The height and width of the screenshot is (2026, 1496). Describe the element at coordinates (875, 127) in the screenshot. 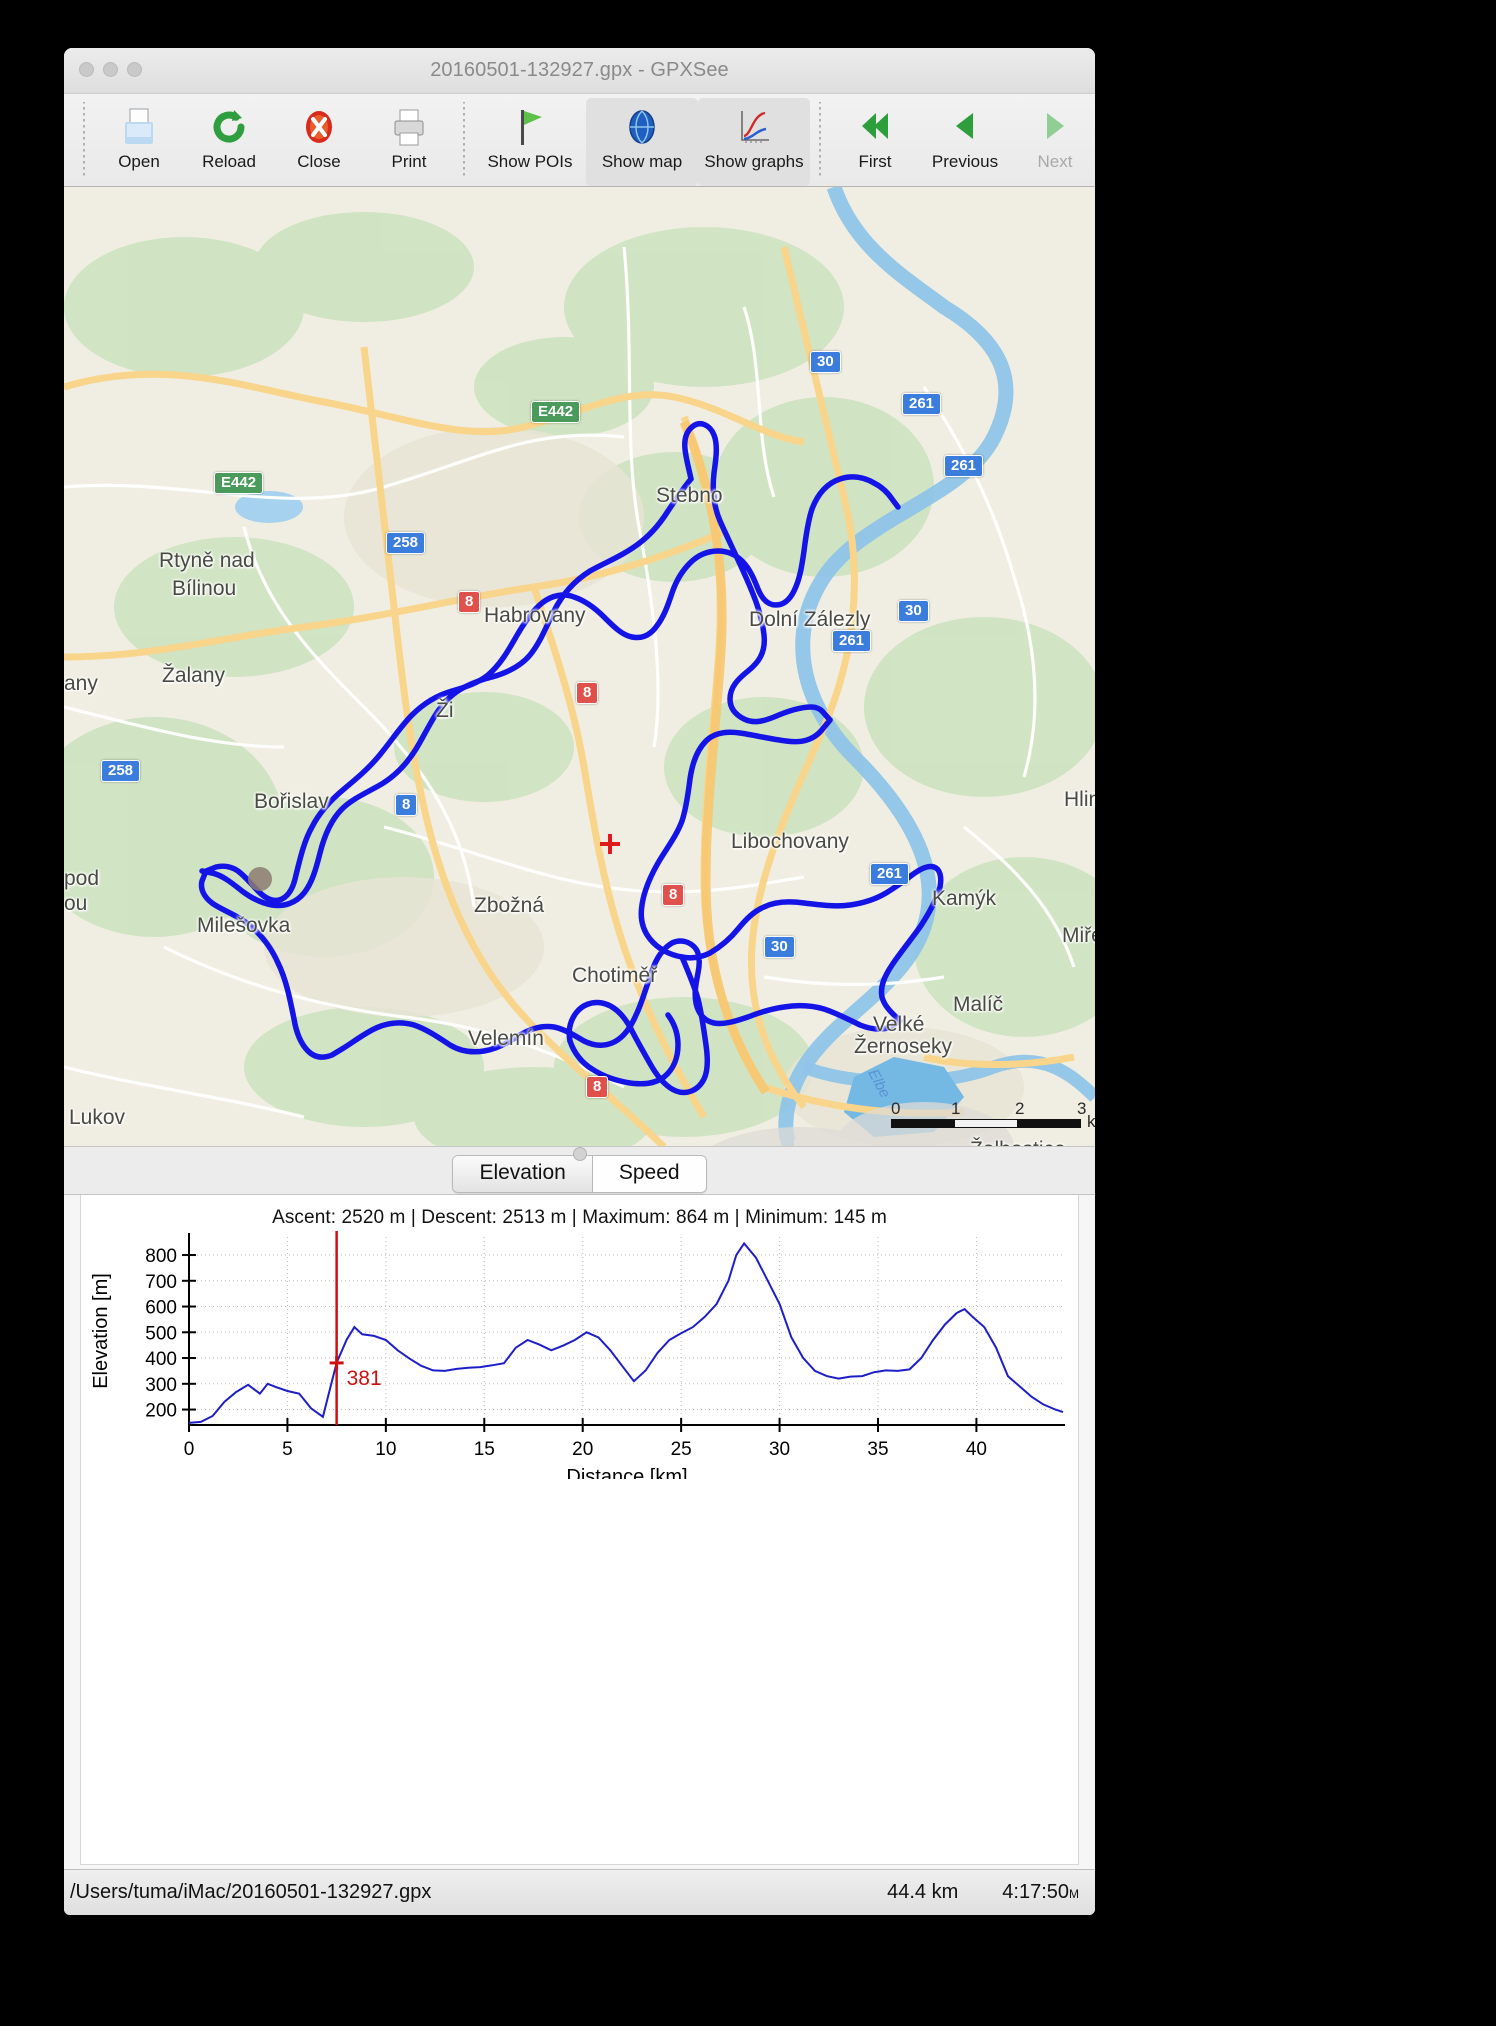

I see `first-icon` at that location.